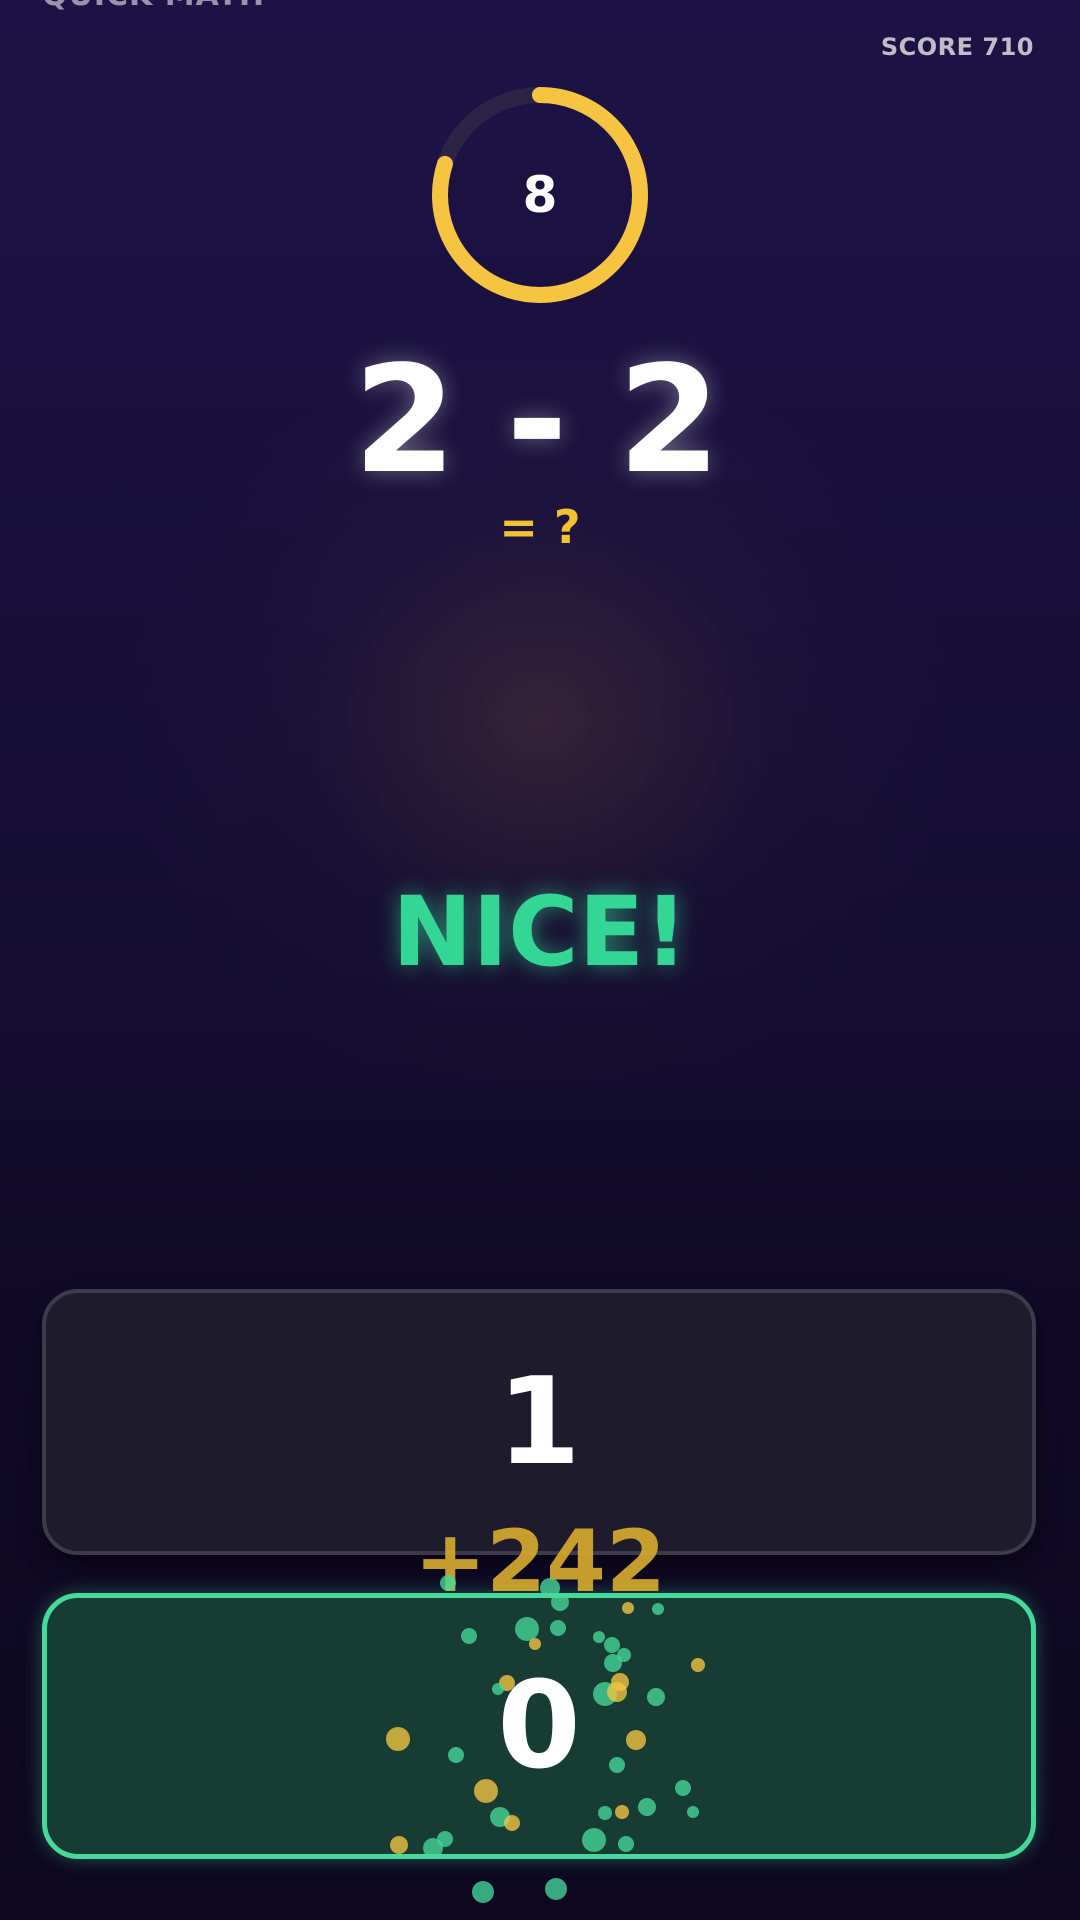 The width and height of the screenshot is (1080, 1920). What do you see at coordinates (153, 6) in the screenshot?
I see `app-title: QUICK MATH` at bounding box center [153, 6].